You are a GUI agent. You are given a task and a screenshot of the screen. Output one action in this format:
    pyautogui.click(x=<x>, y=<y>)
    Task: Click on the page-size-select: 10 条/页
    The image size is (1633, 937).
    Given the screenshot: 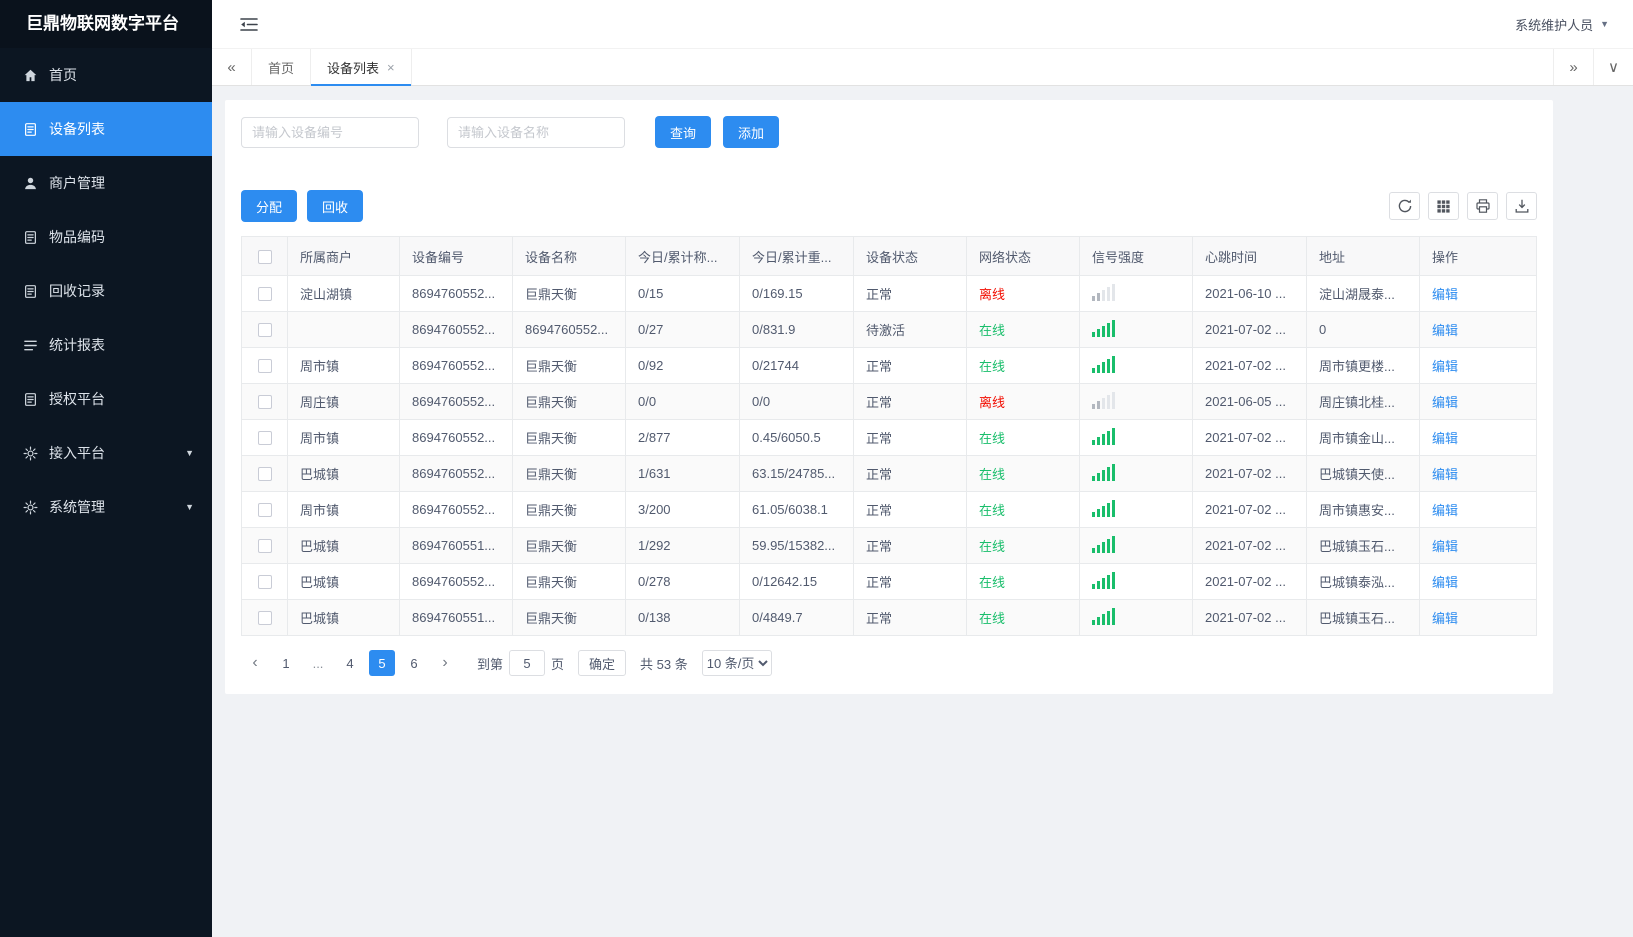 What is the action you would take?
    pyautogui.click(x=736, y=663)
    